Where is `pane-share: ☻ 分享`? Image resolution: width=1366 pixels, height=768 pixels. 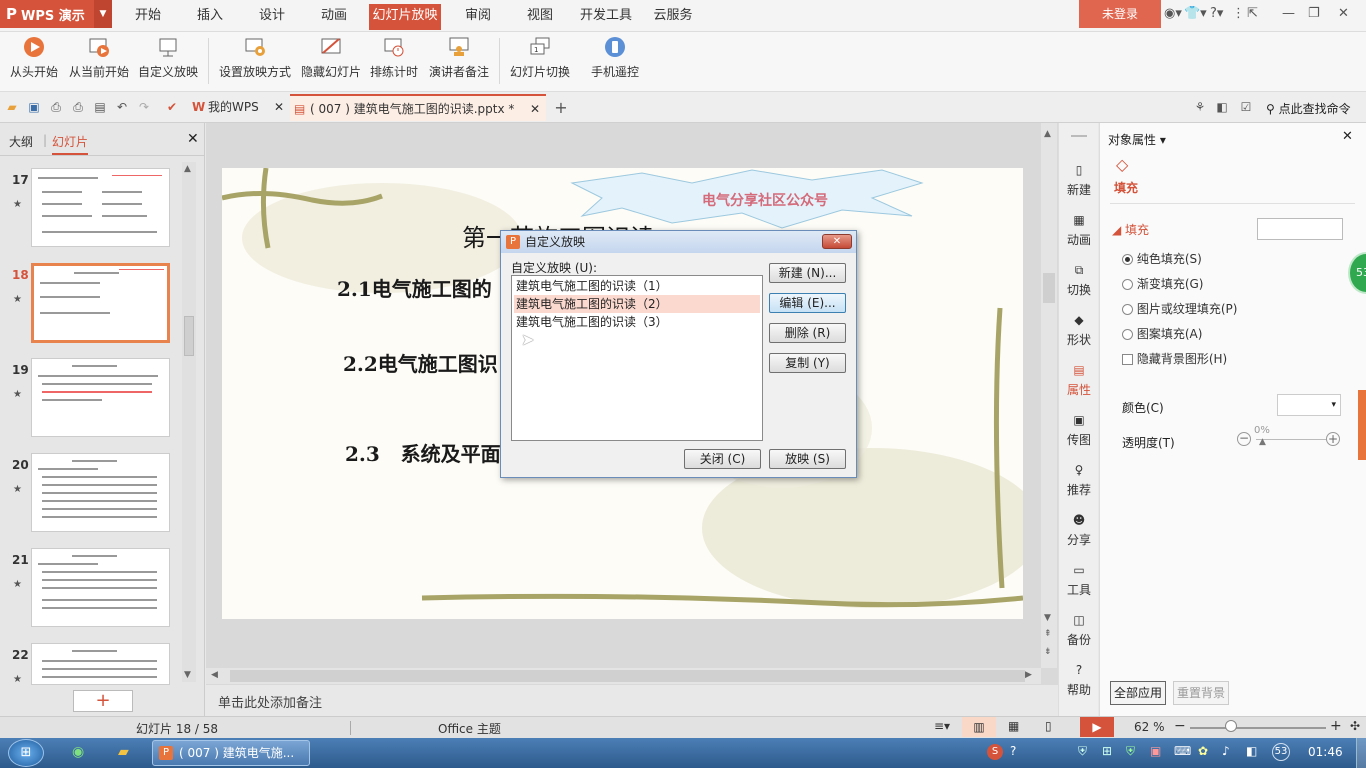
pane-share: ☻ 分享 is located at coordinates (1079, 530).